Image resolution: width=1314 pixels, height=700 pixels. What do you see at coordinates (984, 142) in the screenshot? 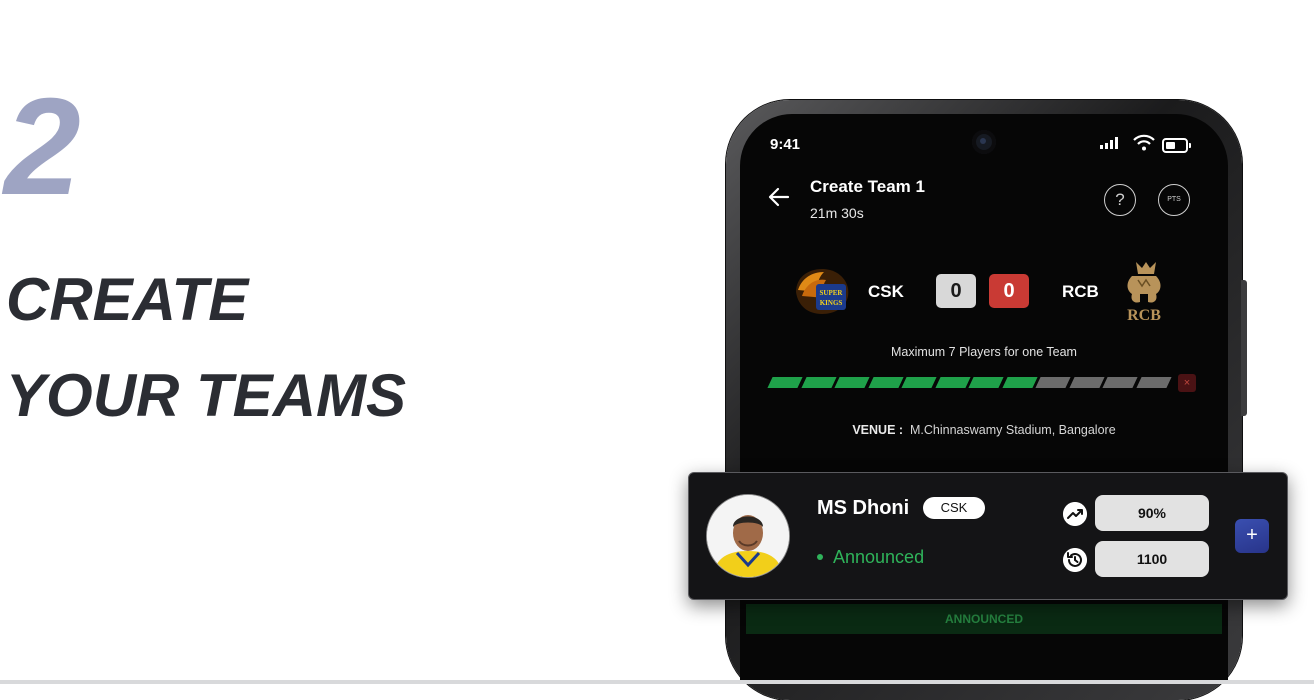
I see `front-camera` at bounding box center [984, 142].